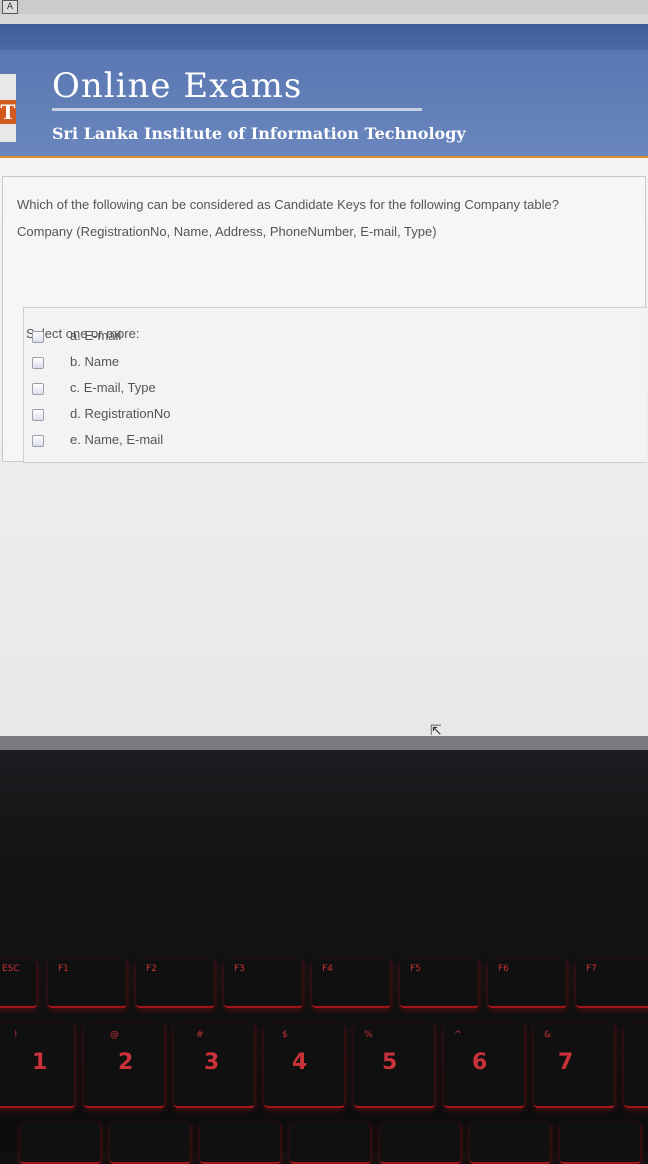 The height and width of the screenshot is (1164, 648). Describe the element at coordinates (126, 1062) in the screenshot. I see `key-2-label: 2` at that location.